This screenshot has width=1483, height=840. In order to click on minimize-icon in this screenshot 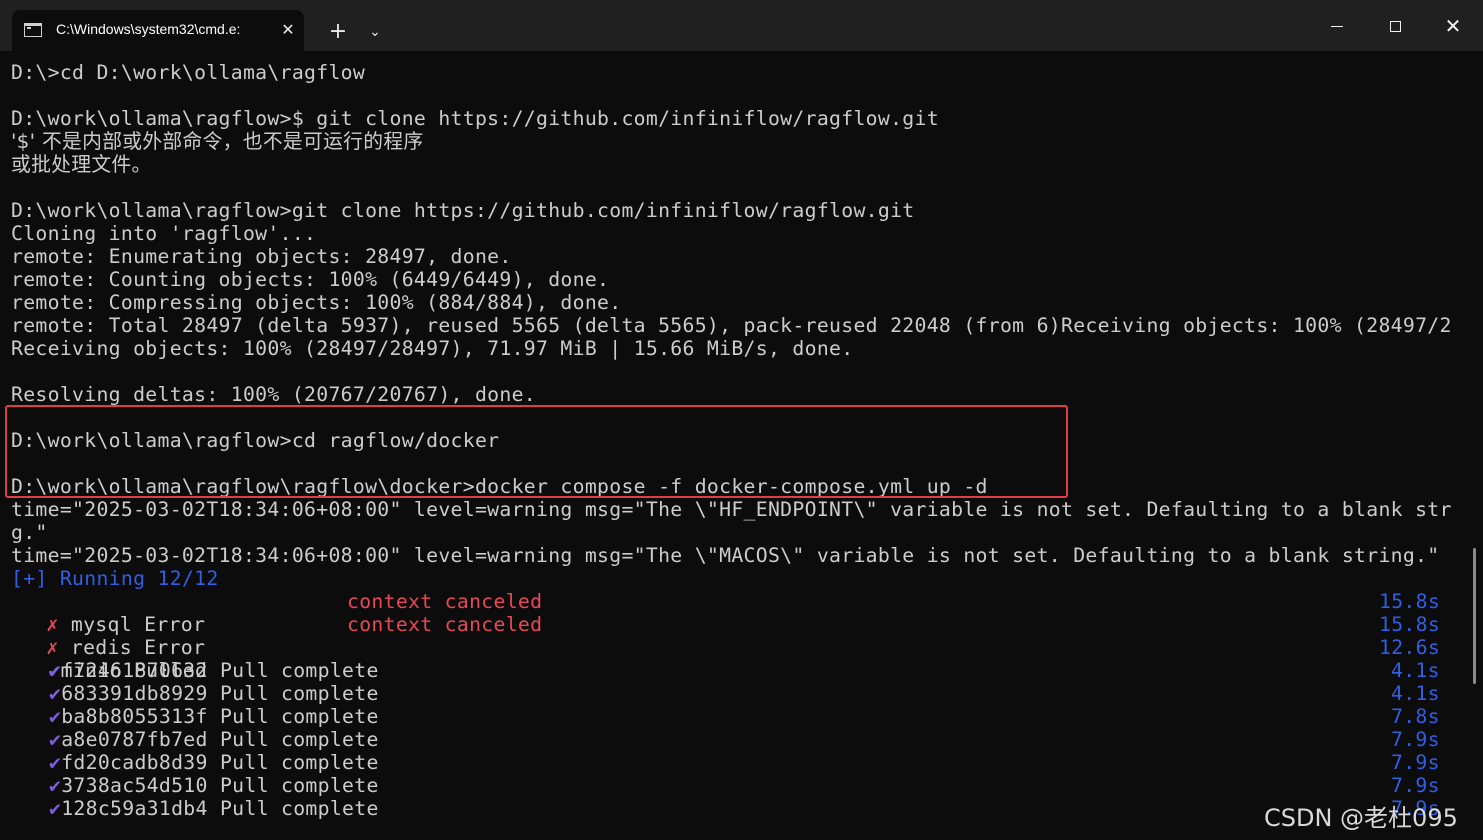, I will do `click(1337, 26)`.